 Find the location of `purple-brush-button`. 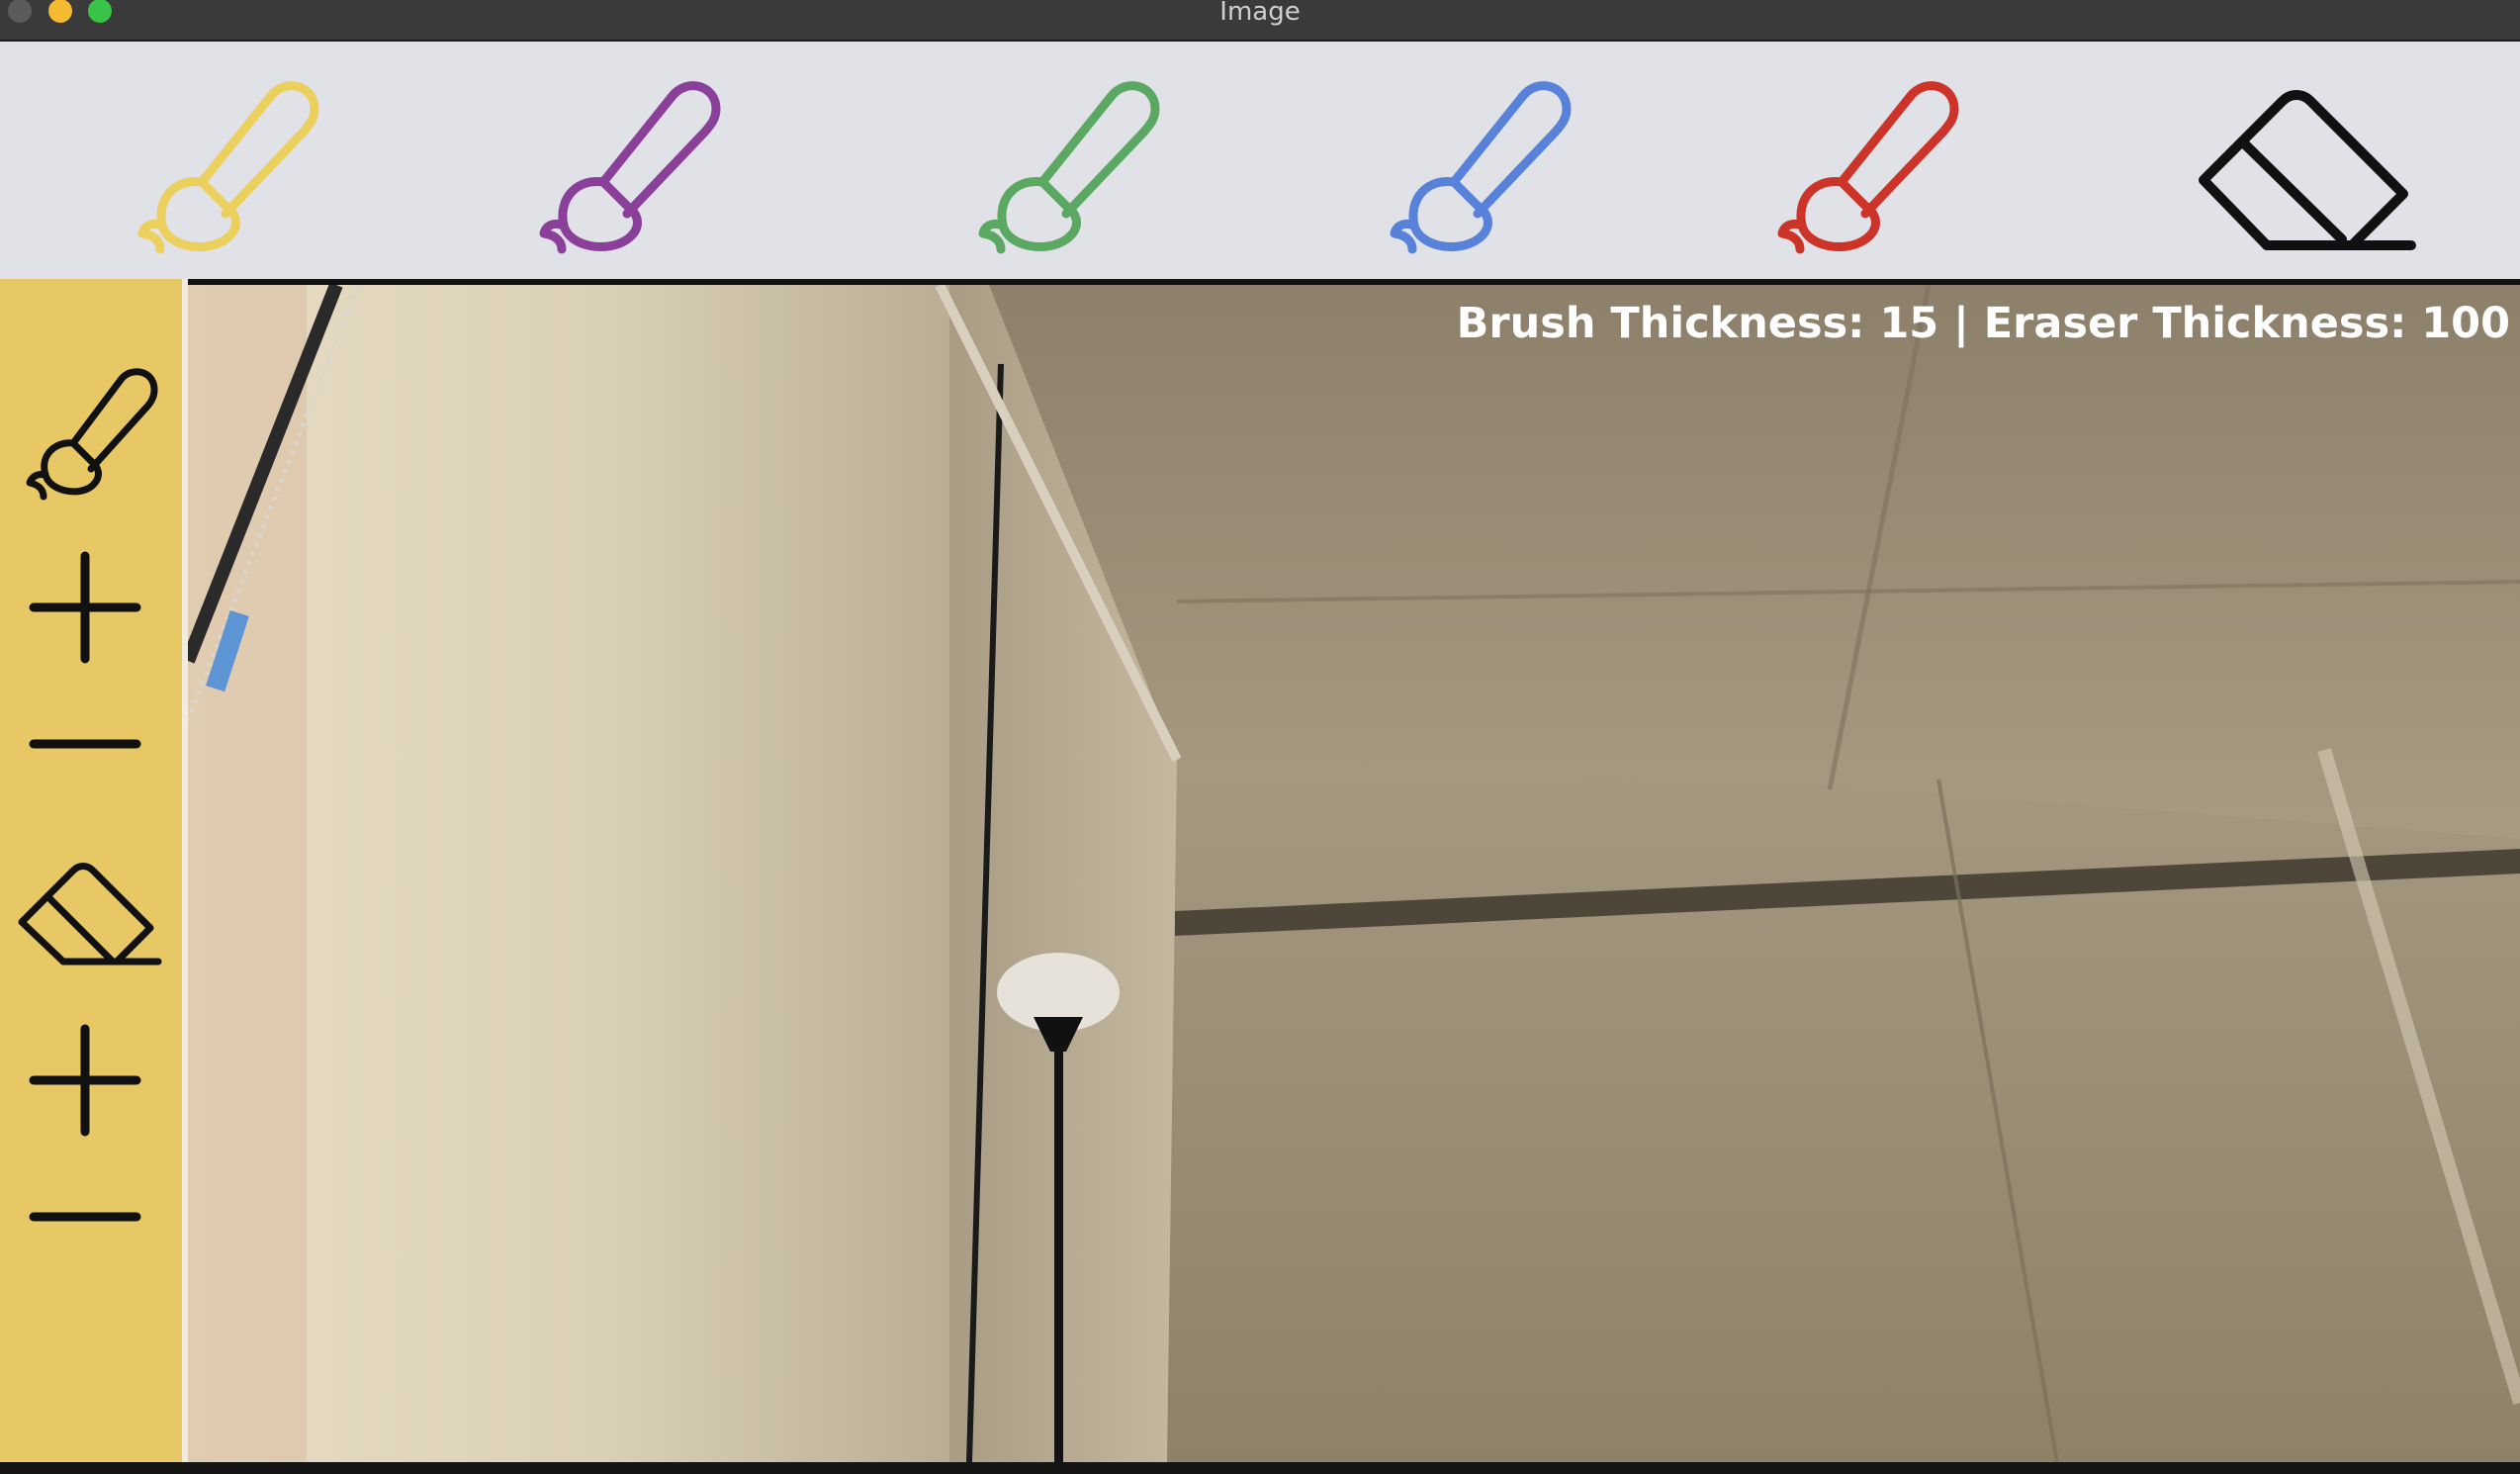

purple-brush-button is located at coordinates (627, 165).